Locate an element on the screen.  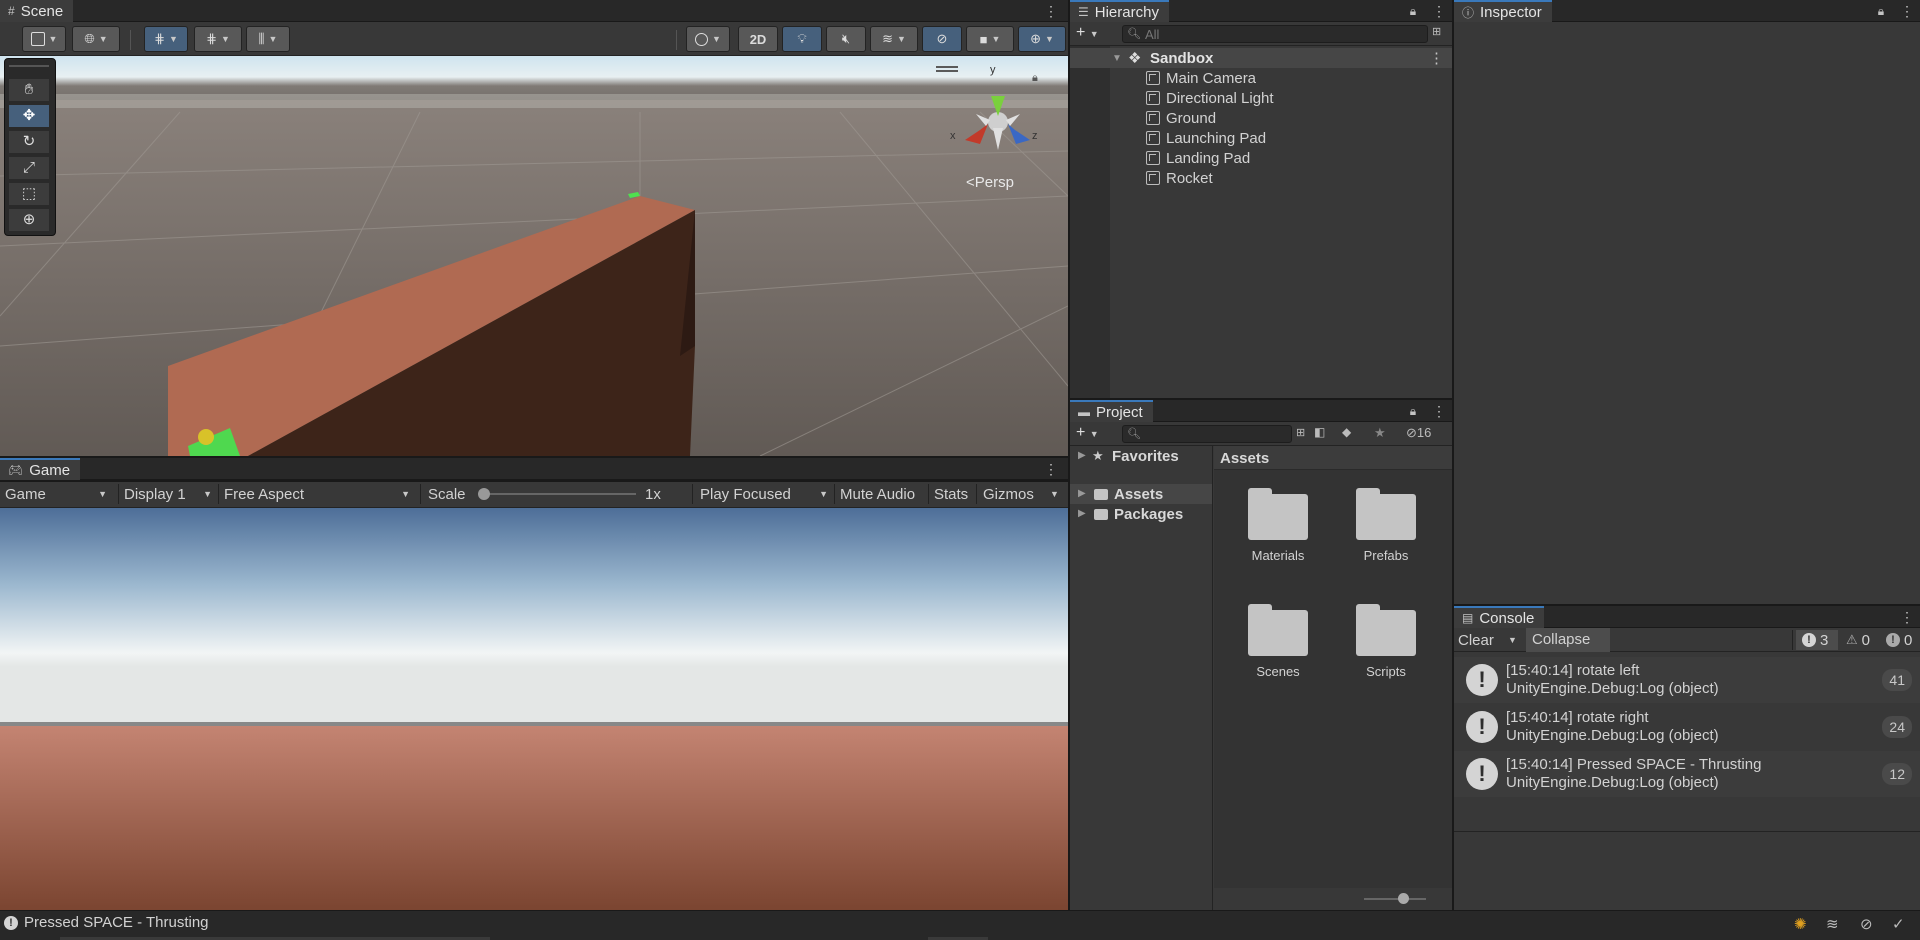
tab-project: ▬ Project is located at coordinates (1111, 411).